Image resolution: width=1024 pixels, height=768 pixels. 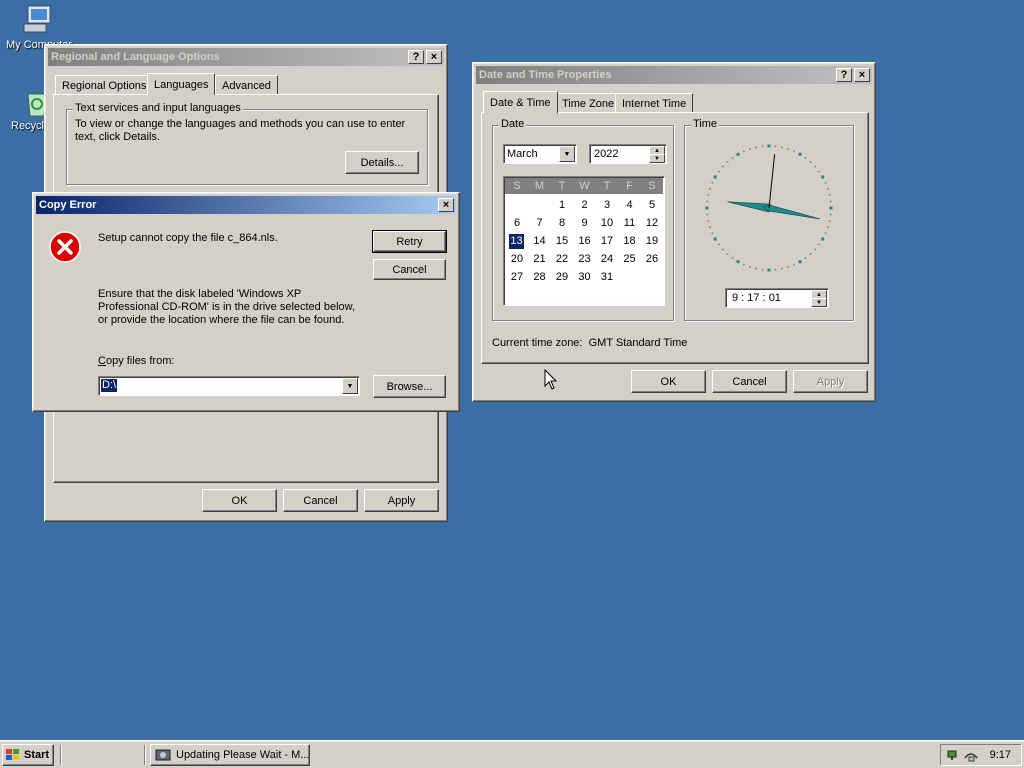 I want to click on copy-error-titlebar: Copy Error ×, so click(x=246, y=205).